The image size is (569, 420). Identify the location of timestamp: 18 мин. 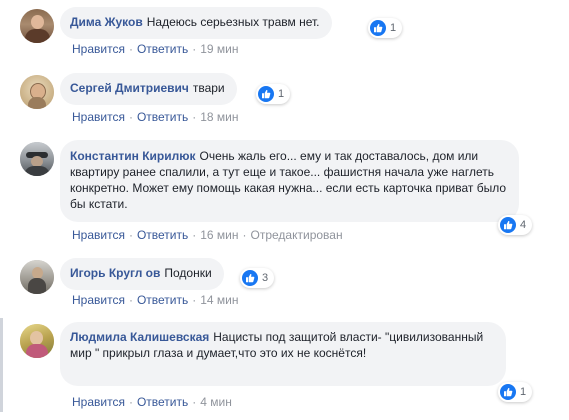
(219, 117).